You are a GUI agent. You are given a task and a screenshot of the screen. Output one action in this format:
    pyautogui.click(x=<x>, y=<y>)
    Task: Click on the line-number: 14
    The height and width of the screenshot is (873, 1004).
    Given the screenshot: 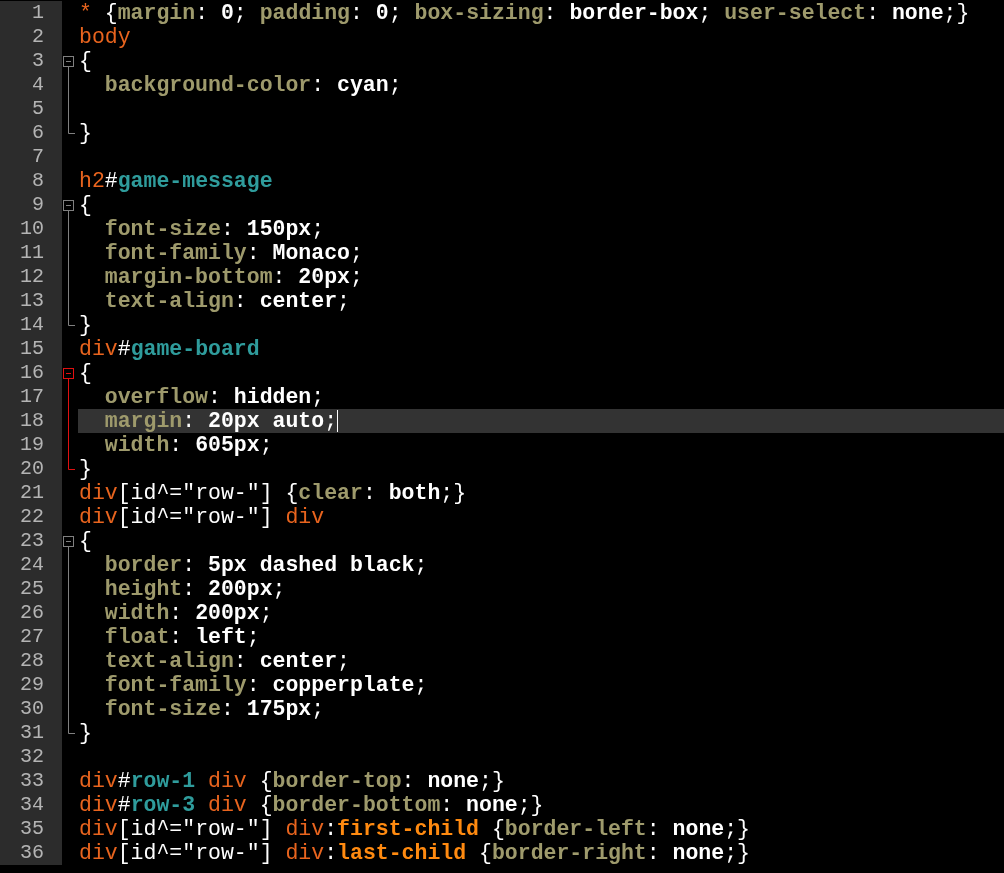 What is the action you would take?
    pyautogui.click(x=32, y=325)
    